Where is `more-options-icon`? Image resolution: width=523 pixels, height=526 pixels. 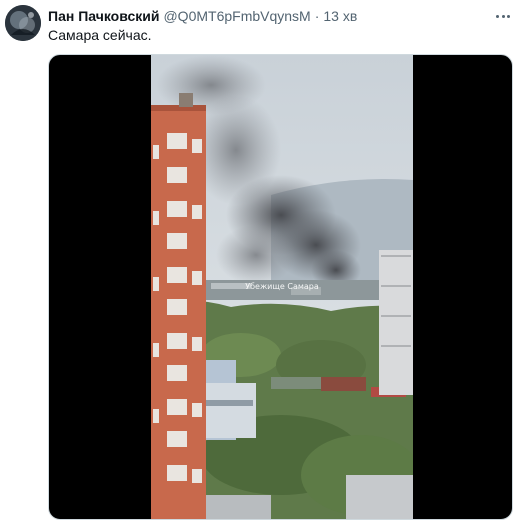 more-options-icon is located at coordinates (503, 16).